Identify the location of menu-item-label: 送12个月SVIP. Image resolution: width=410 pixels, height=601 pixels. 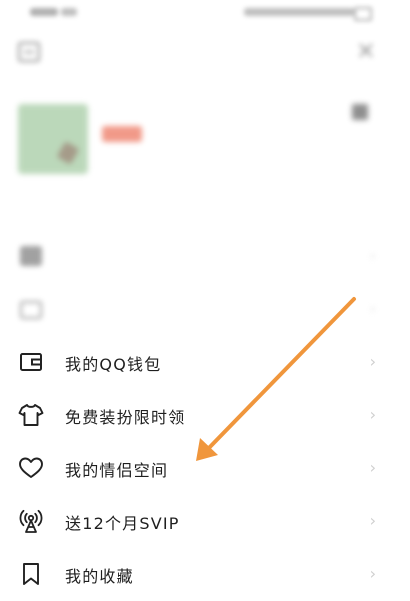
(122, 523).